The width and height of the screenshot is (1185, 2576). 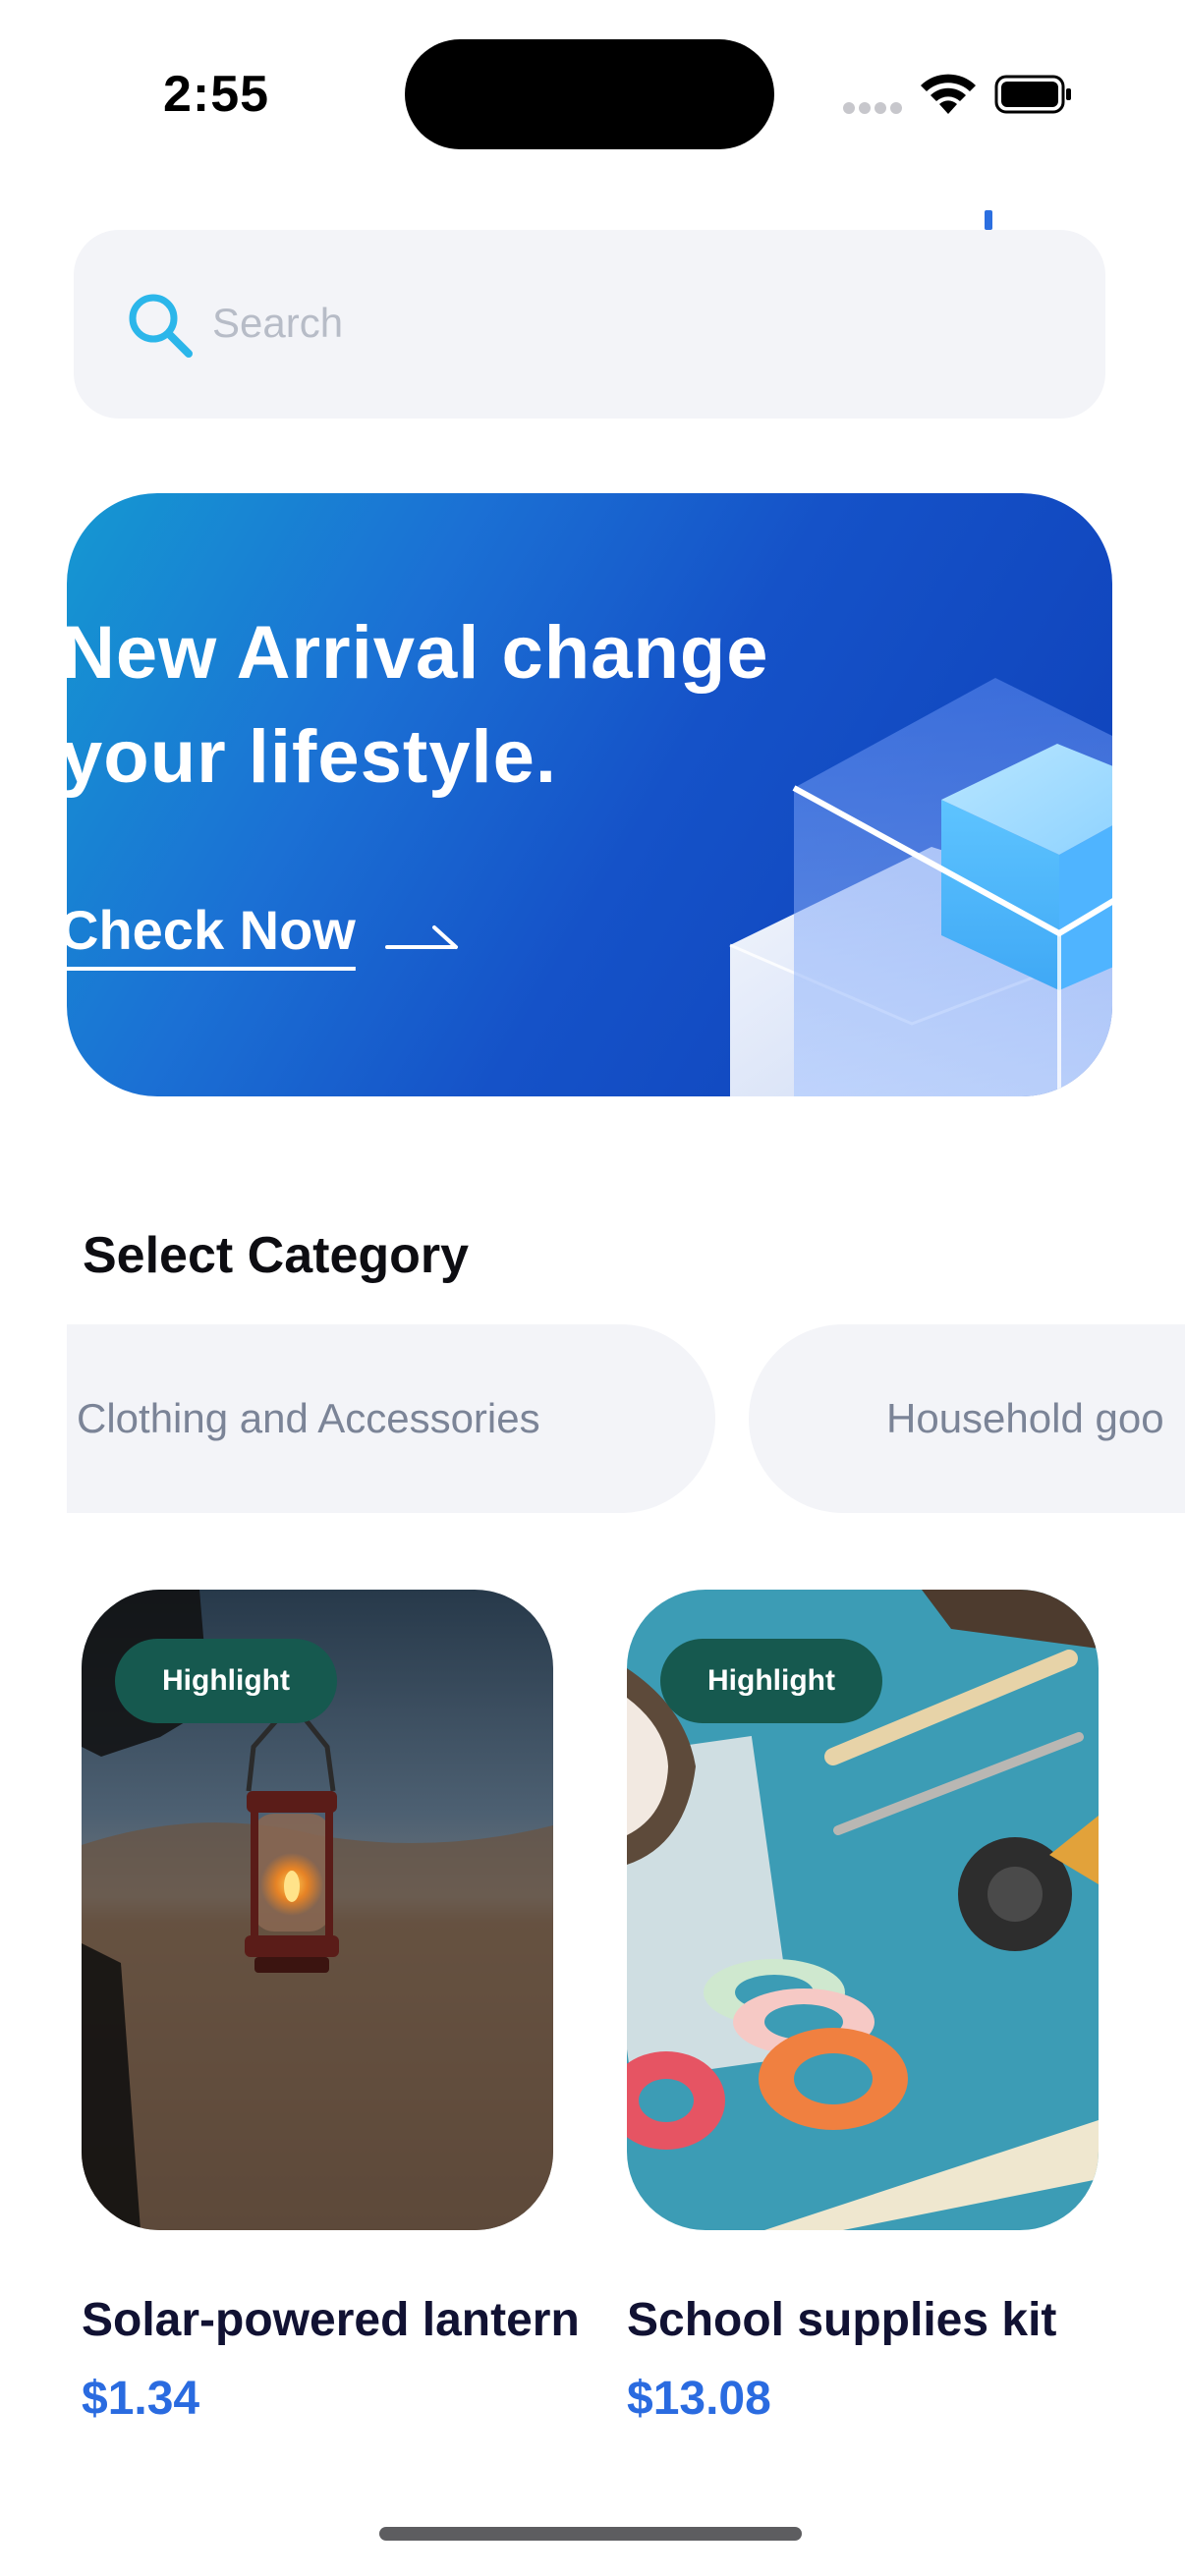 What do you see at coordinates (212, 930) in the screenshot?
I see `check-now-link: Check Now` at bounding box center [212, 930].